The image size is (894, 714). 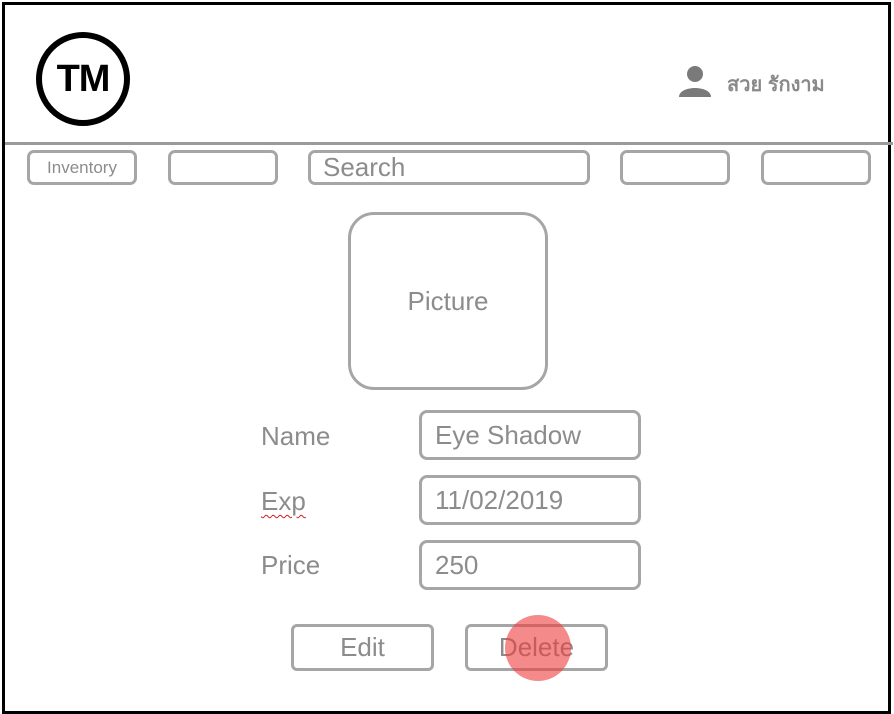 I want to click on tm-logo: TM, so click(x=83, y=79).